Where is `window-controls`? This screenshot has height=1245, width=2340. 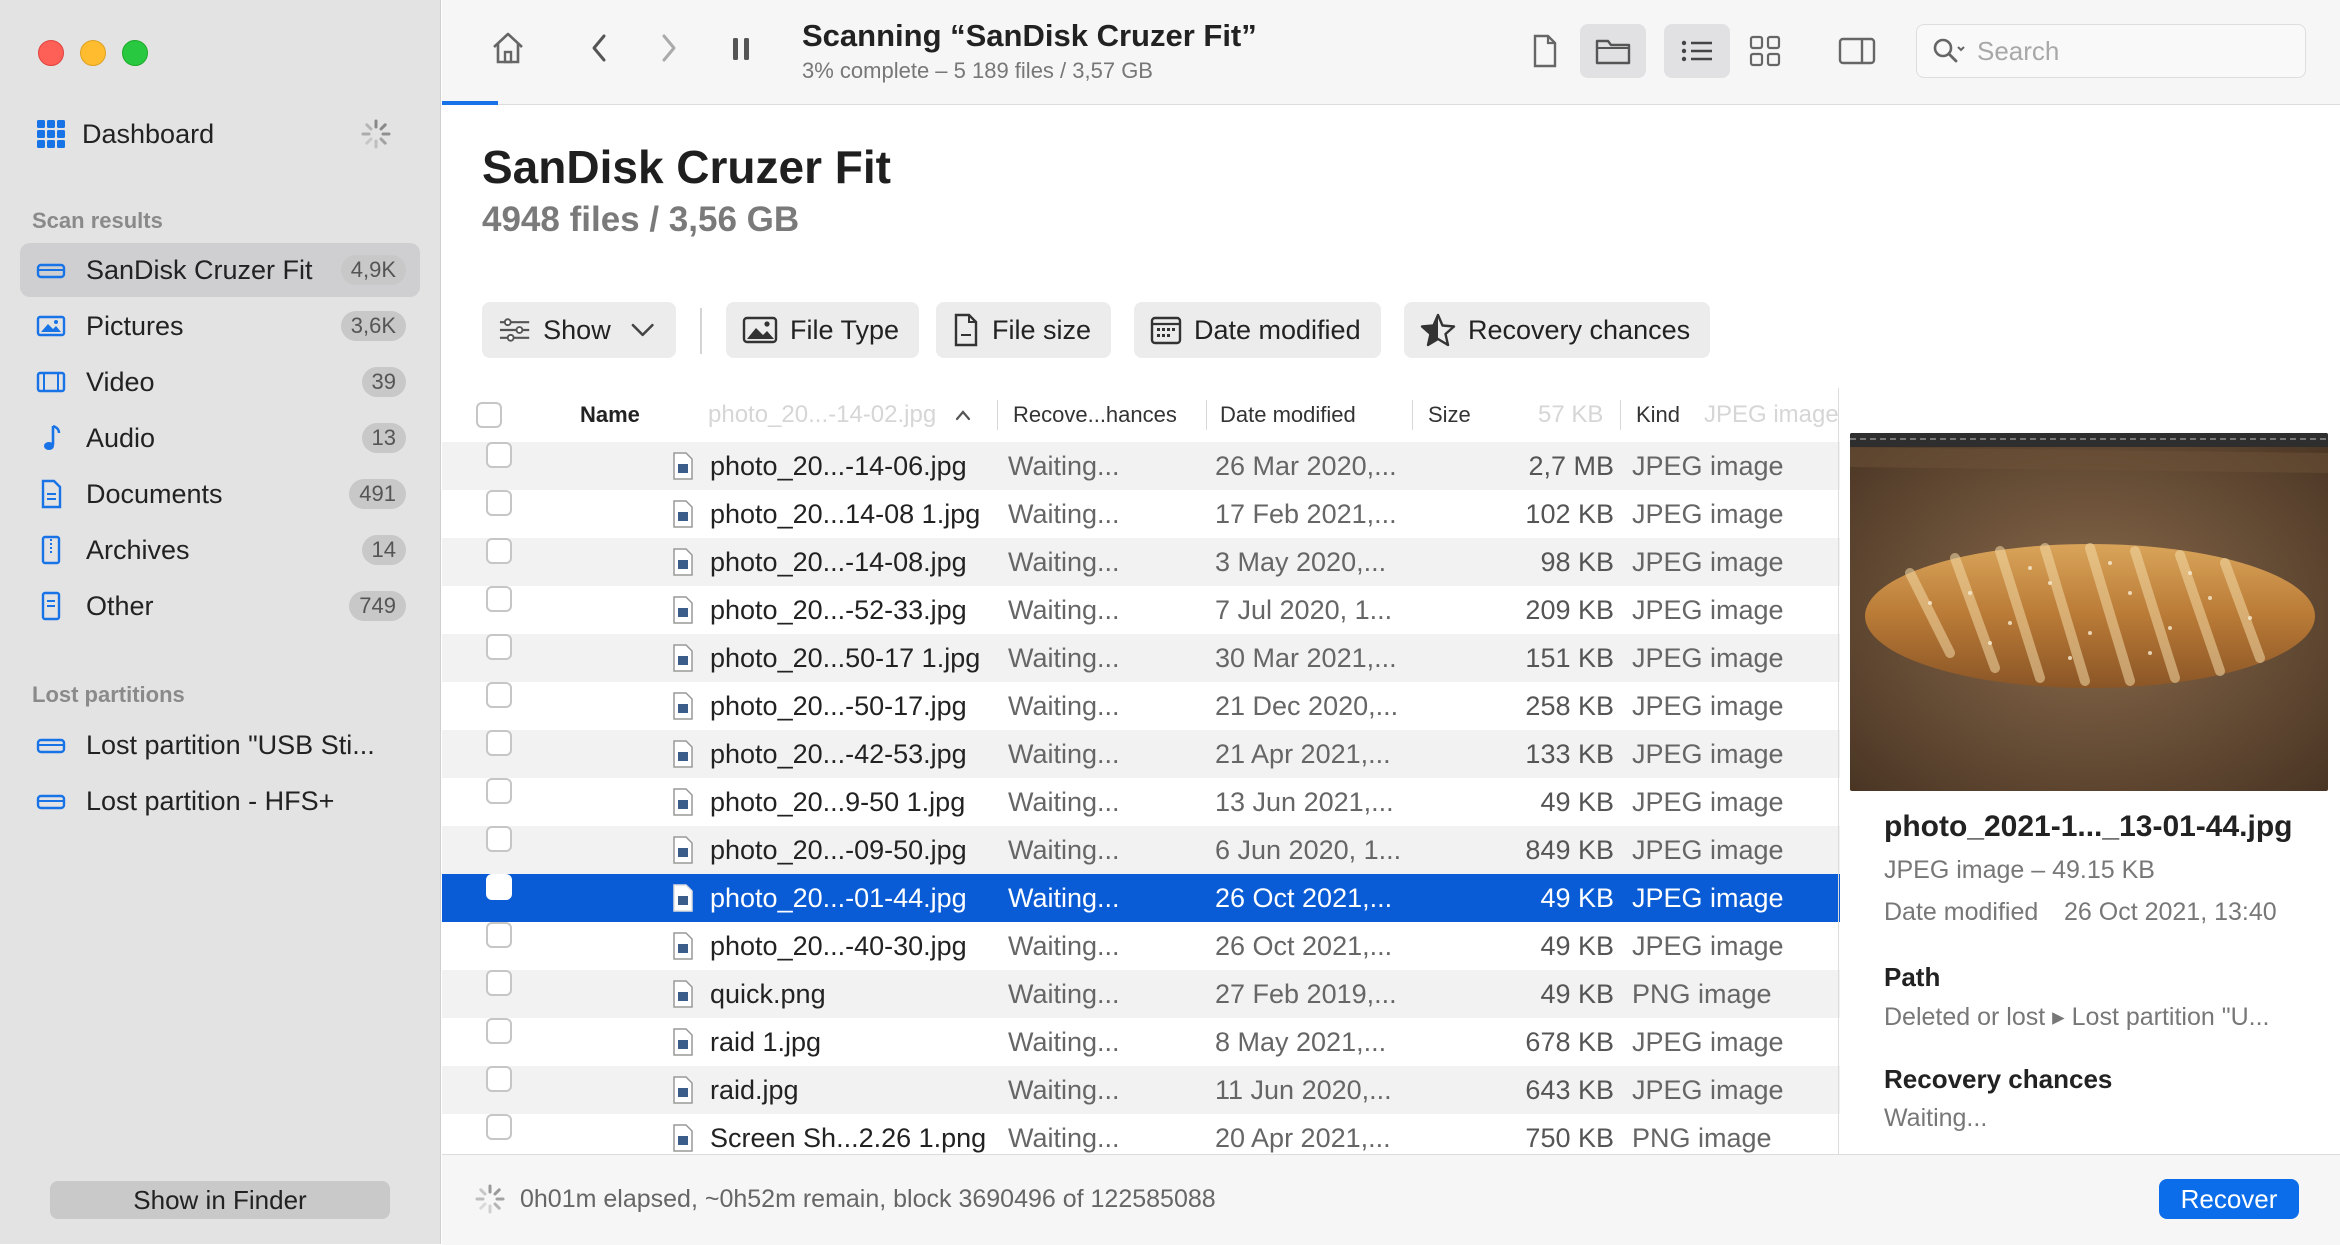 window-controls is located at coordinates (93, 53).